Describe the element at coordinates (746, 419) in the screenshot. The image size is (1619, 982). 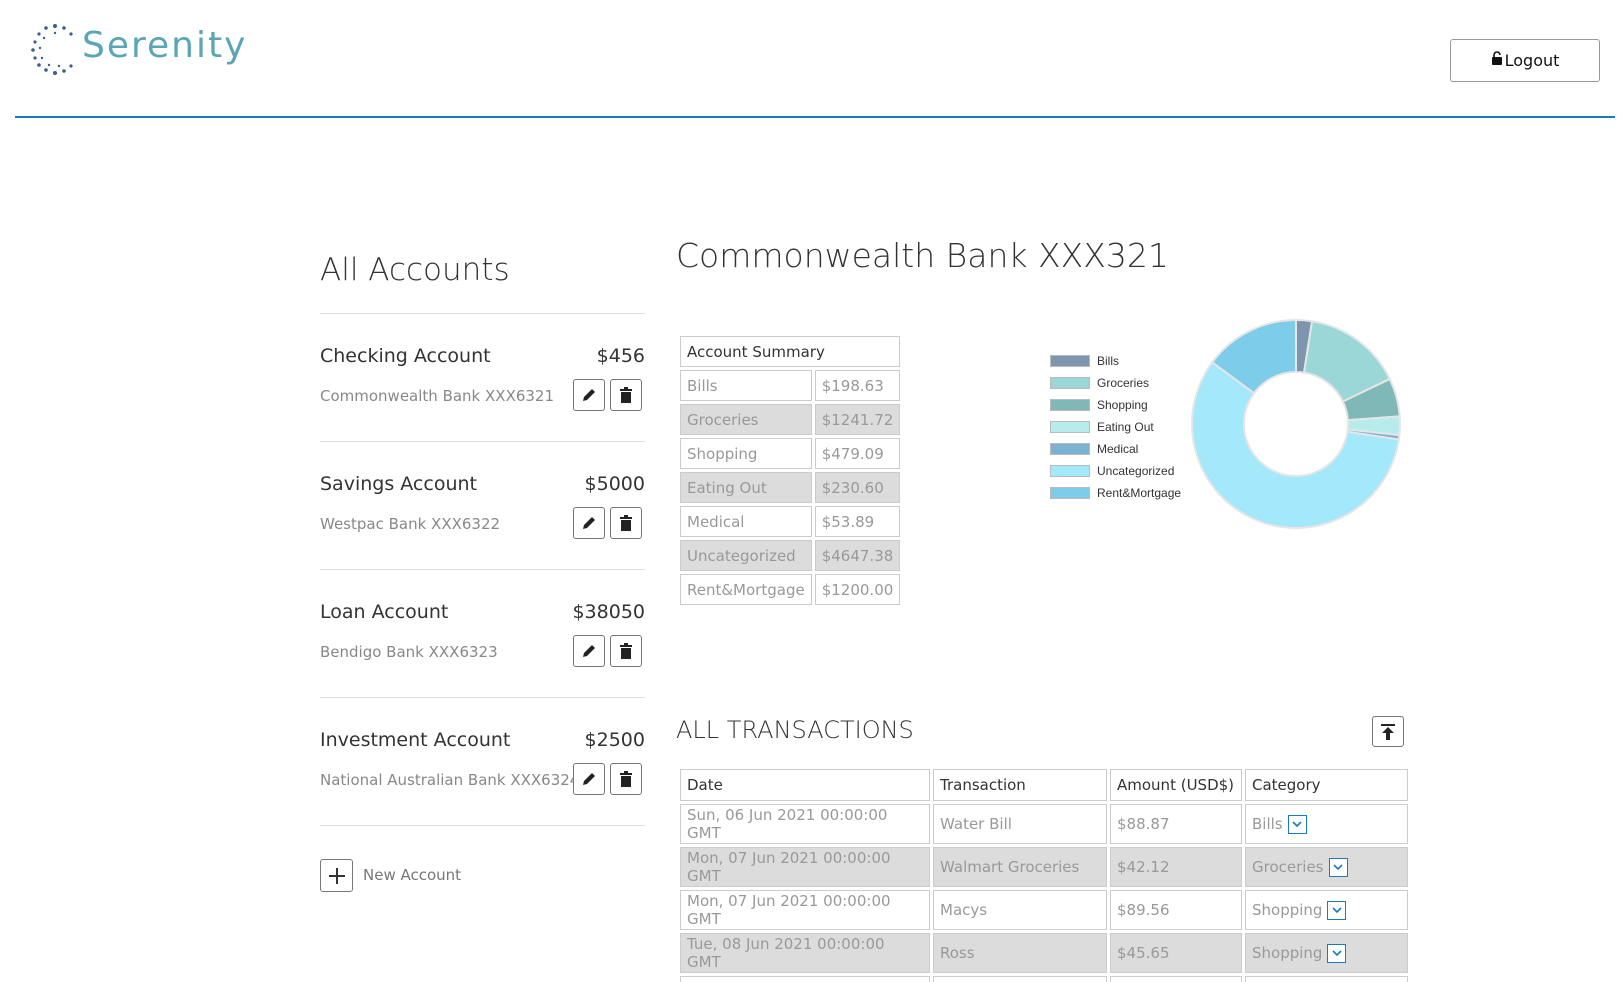
I see `summary-category: Groceries` at that location.